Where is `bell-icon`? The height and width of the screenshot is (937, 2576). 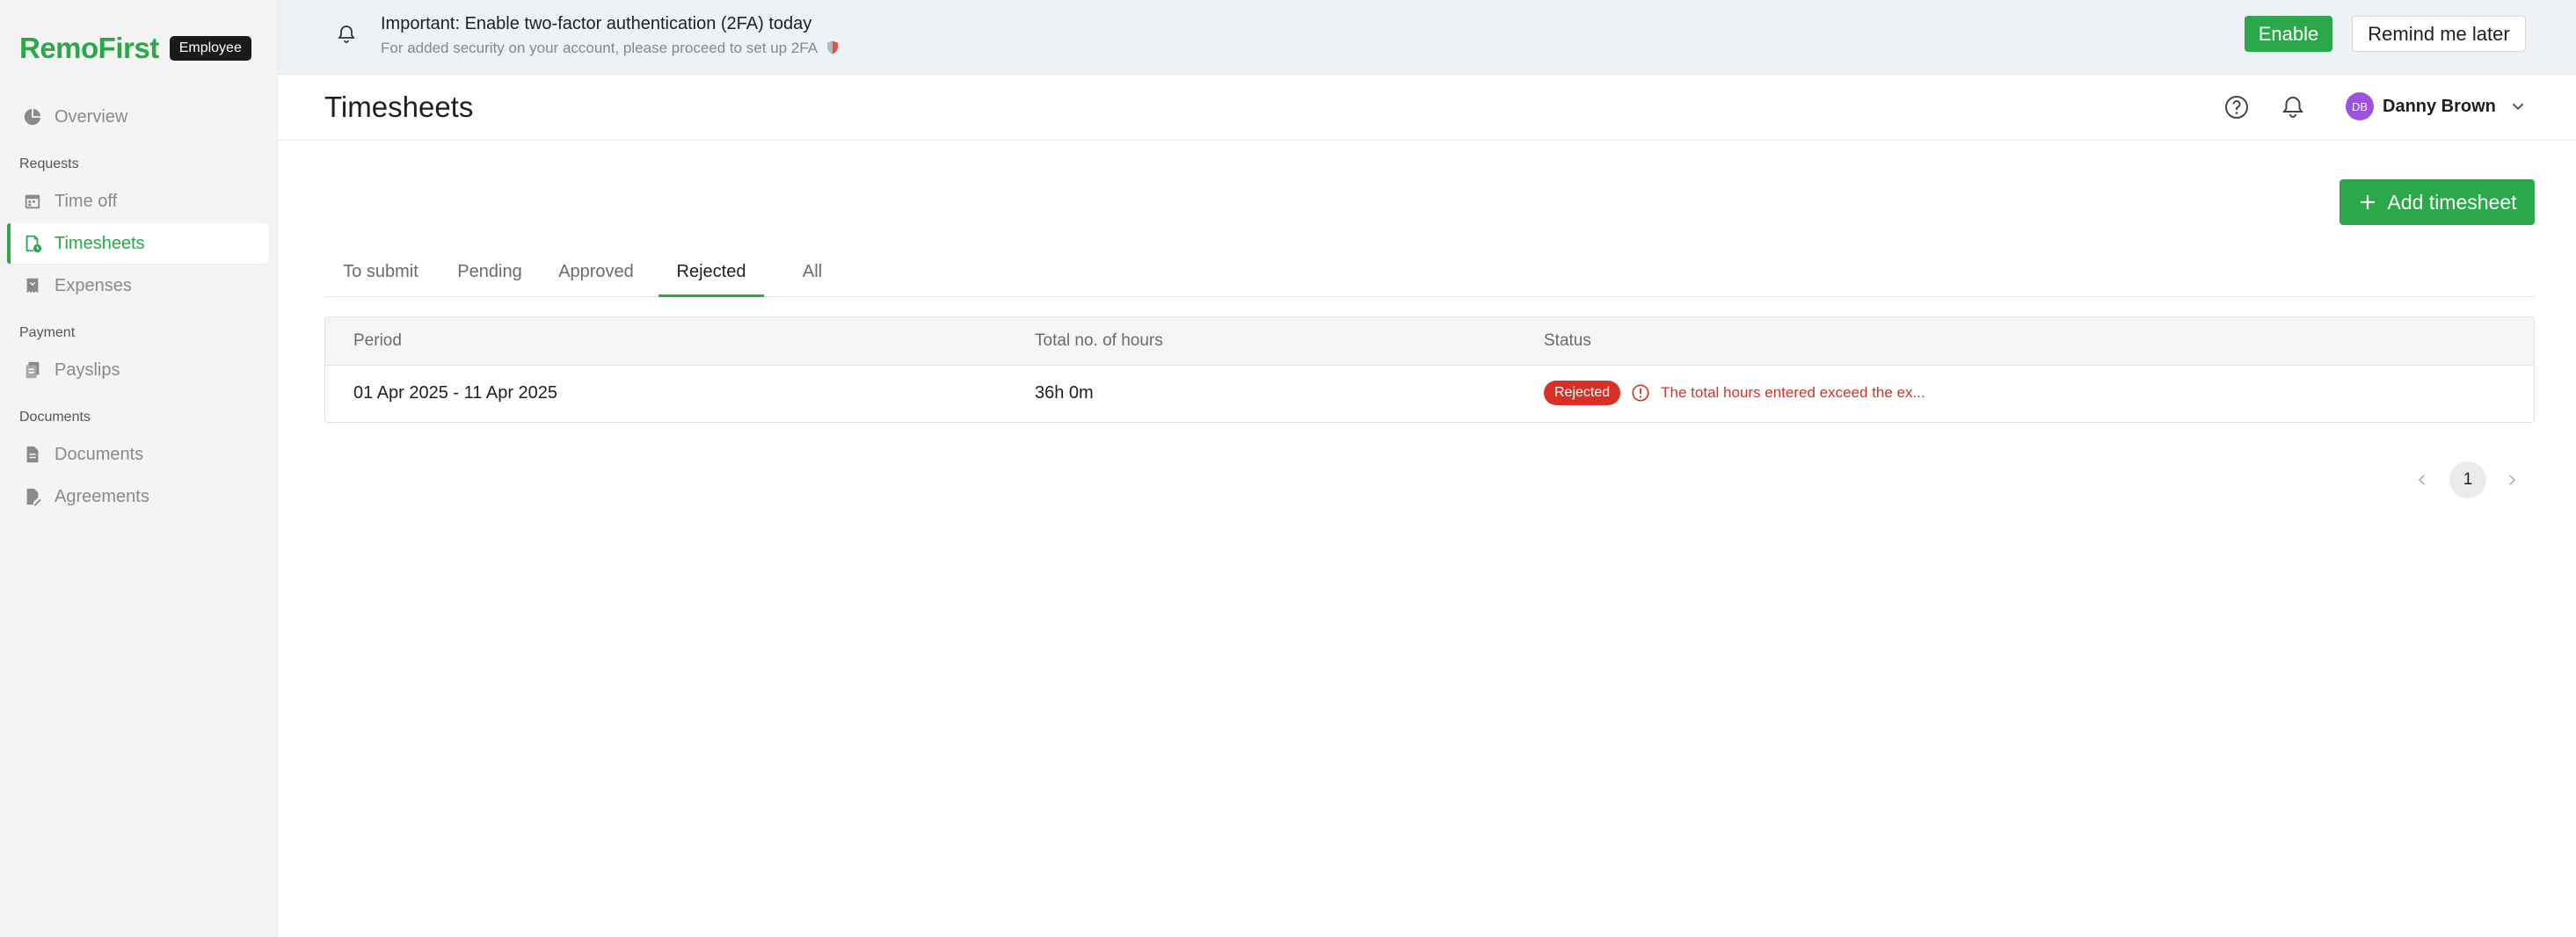 bell-icon is located at coordinates (346, 34).